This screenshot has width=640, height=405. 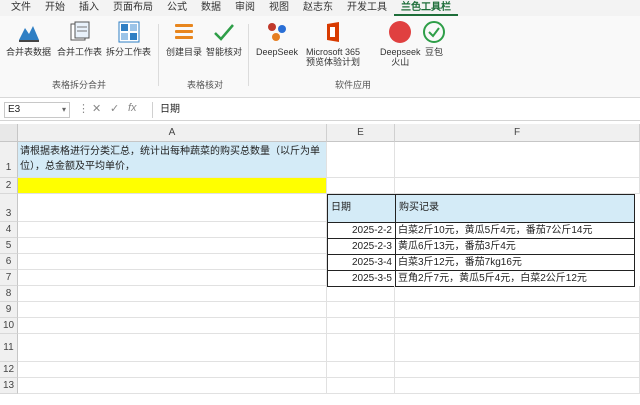 I want to click on formula-divider, so click(x=152, y=110).